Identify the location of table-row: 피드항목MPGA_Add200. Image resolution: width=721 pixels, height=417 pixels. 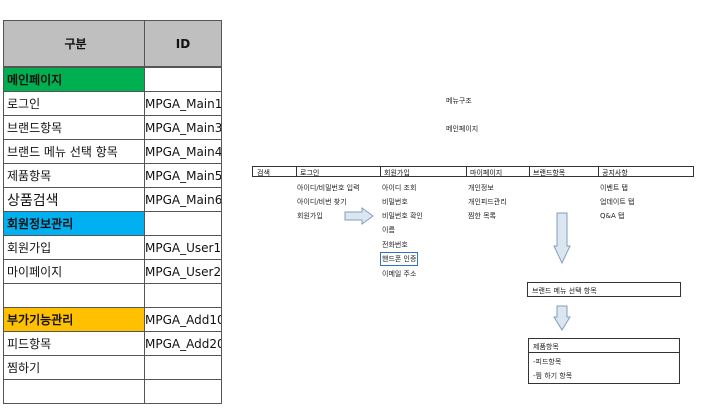
(113, 343).